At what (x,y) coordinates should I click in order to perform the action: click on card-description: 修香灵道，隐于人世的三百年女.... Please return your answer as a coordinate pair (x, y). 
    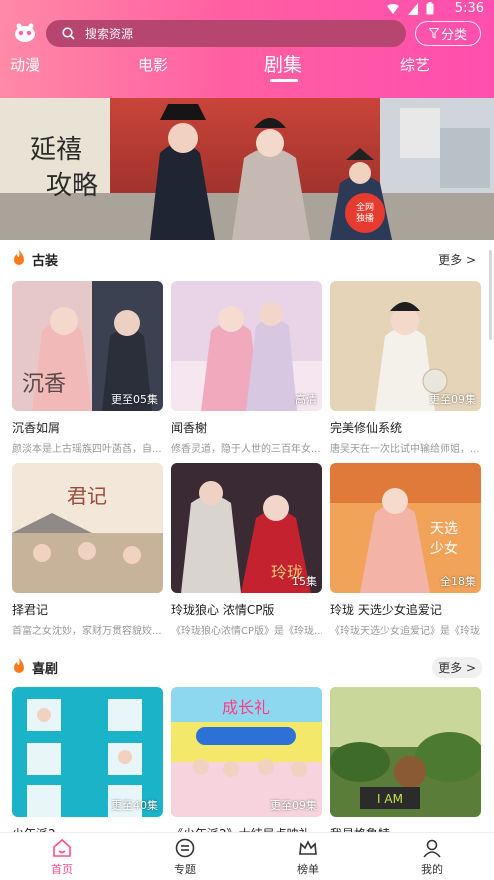
    Looking at the image, I should click on (246, 449).